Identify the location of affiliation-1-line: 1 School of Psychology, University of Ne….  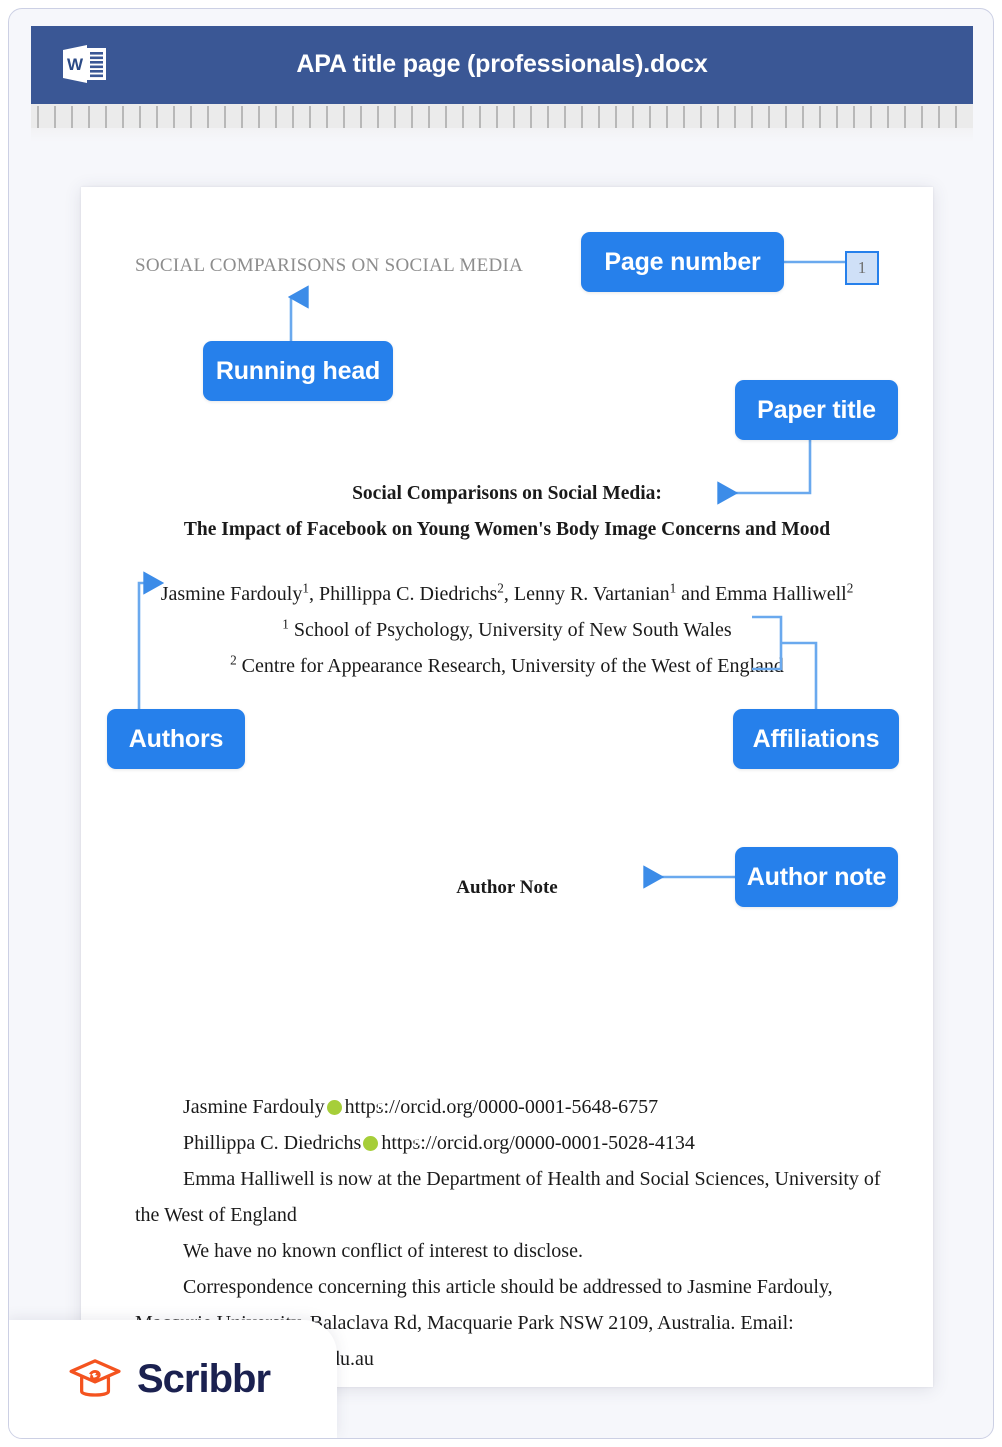
(507, 629).